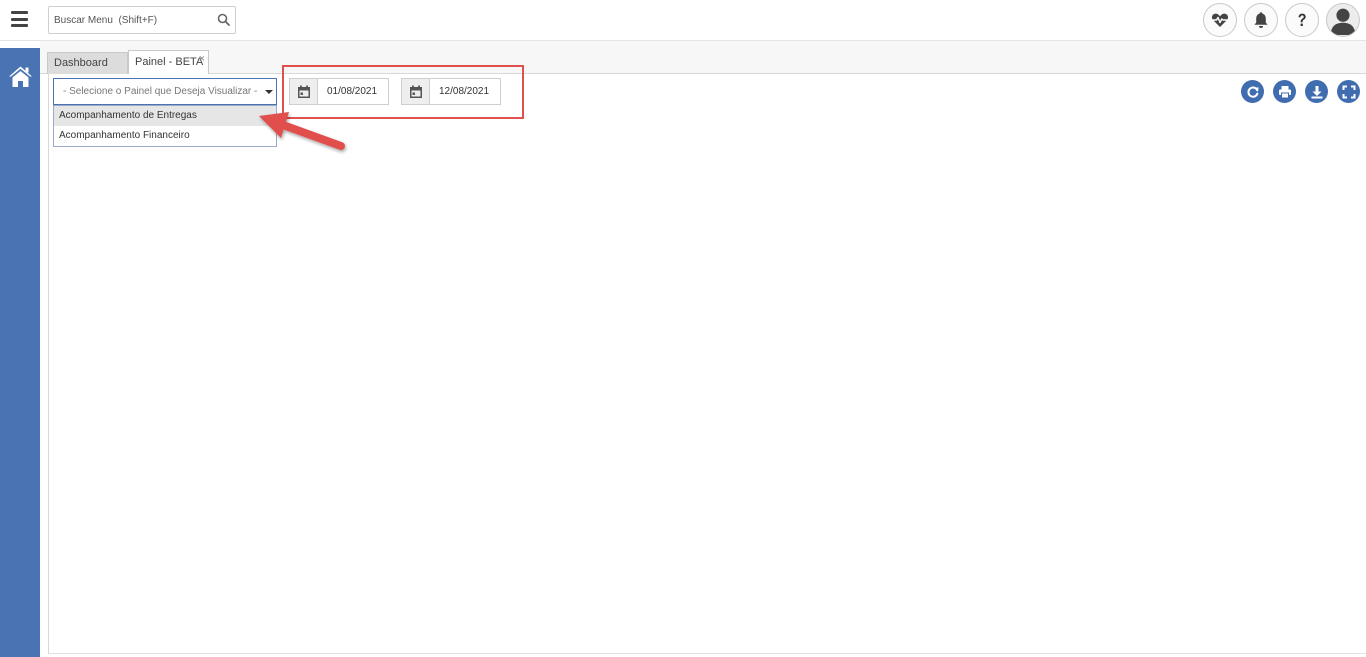 The height and width of the screenshot is (657, 1366). I want to click on heart-pulse-icon, so click(1220, 20).